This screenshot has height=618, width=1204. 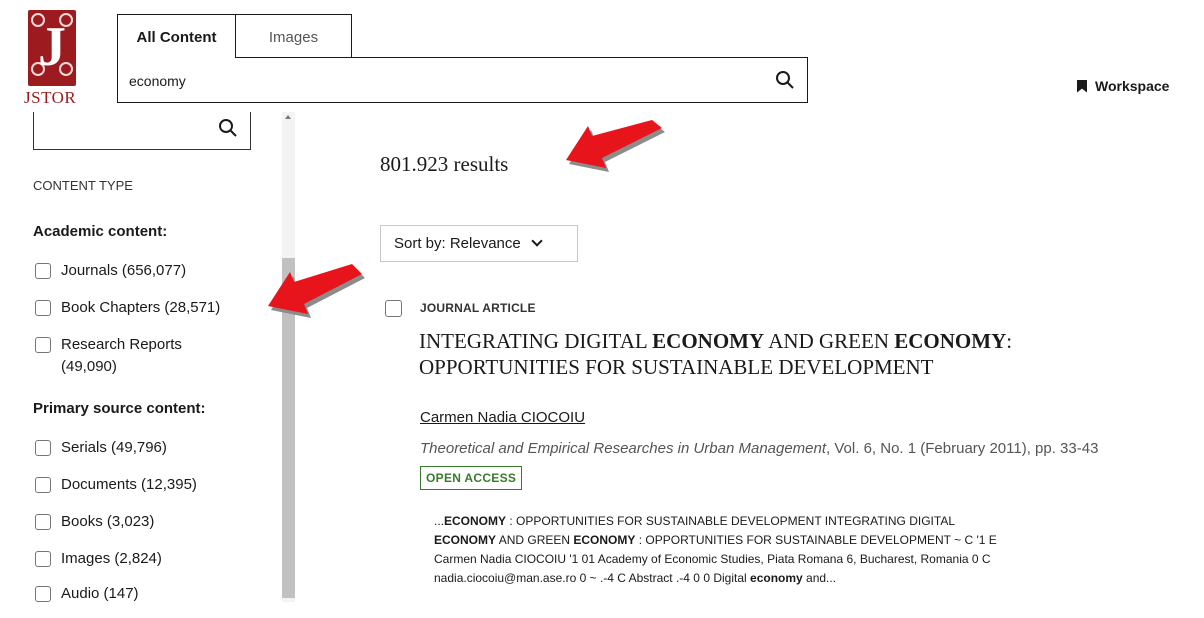 What do you see at coordinates (444, 164) in the screenshot?
I see `results-count: 801.923 results` at bounding box center [444, 164].